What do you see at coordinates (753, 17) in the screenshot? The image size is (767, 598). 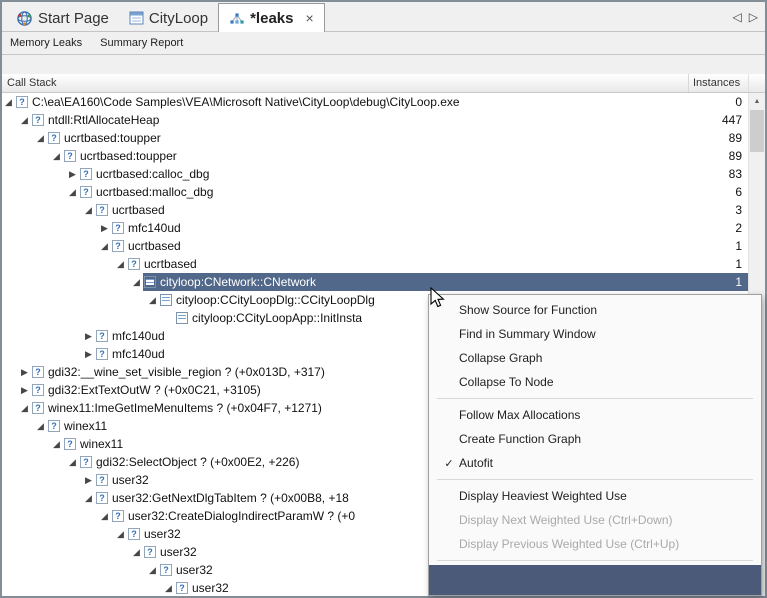 I see `nav-forward-icon: ▷` at bounding box center [753, 17].